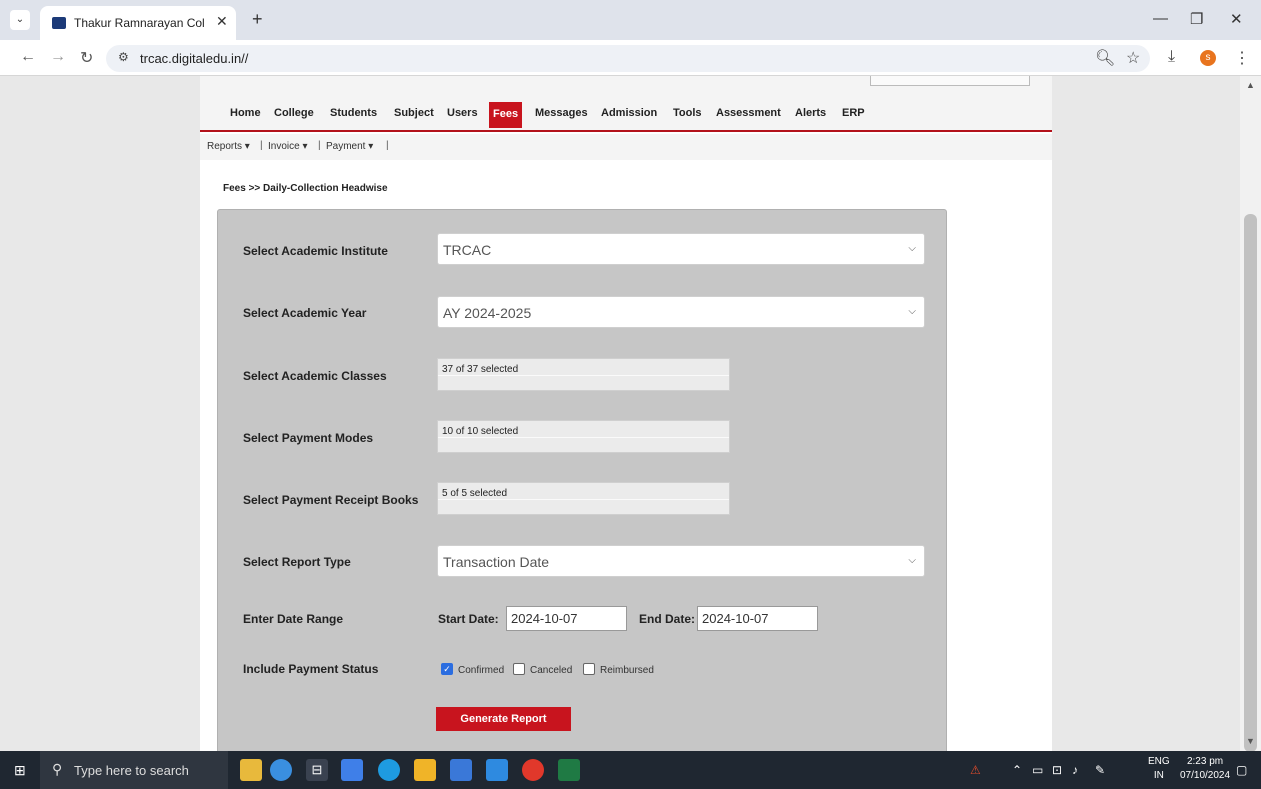 The image size is (1261, 789). Describe the element at coordinates (687, 113) in the screenshot. I see `menu-tools: Tools` at that location.